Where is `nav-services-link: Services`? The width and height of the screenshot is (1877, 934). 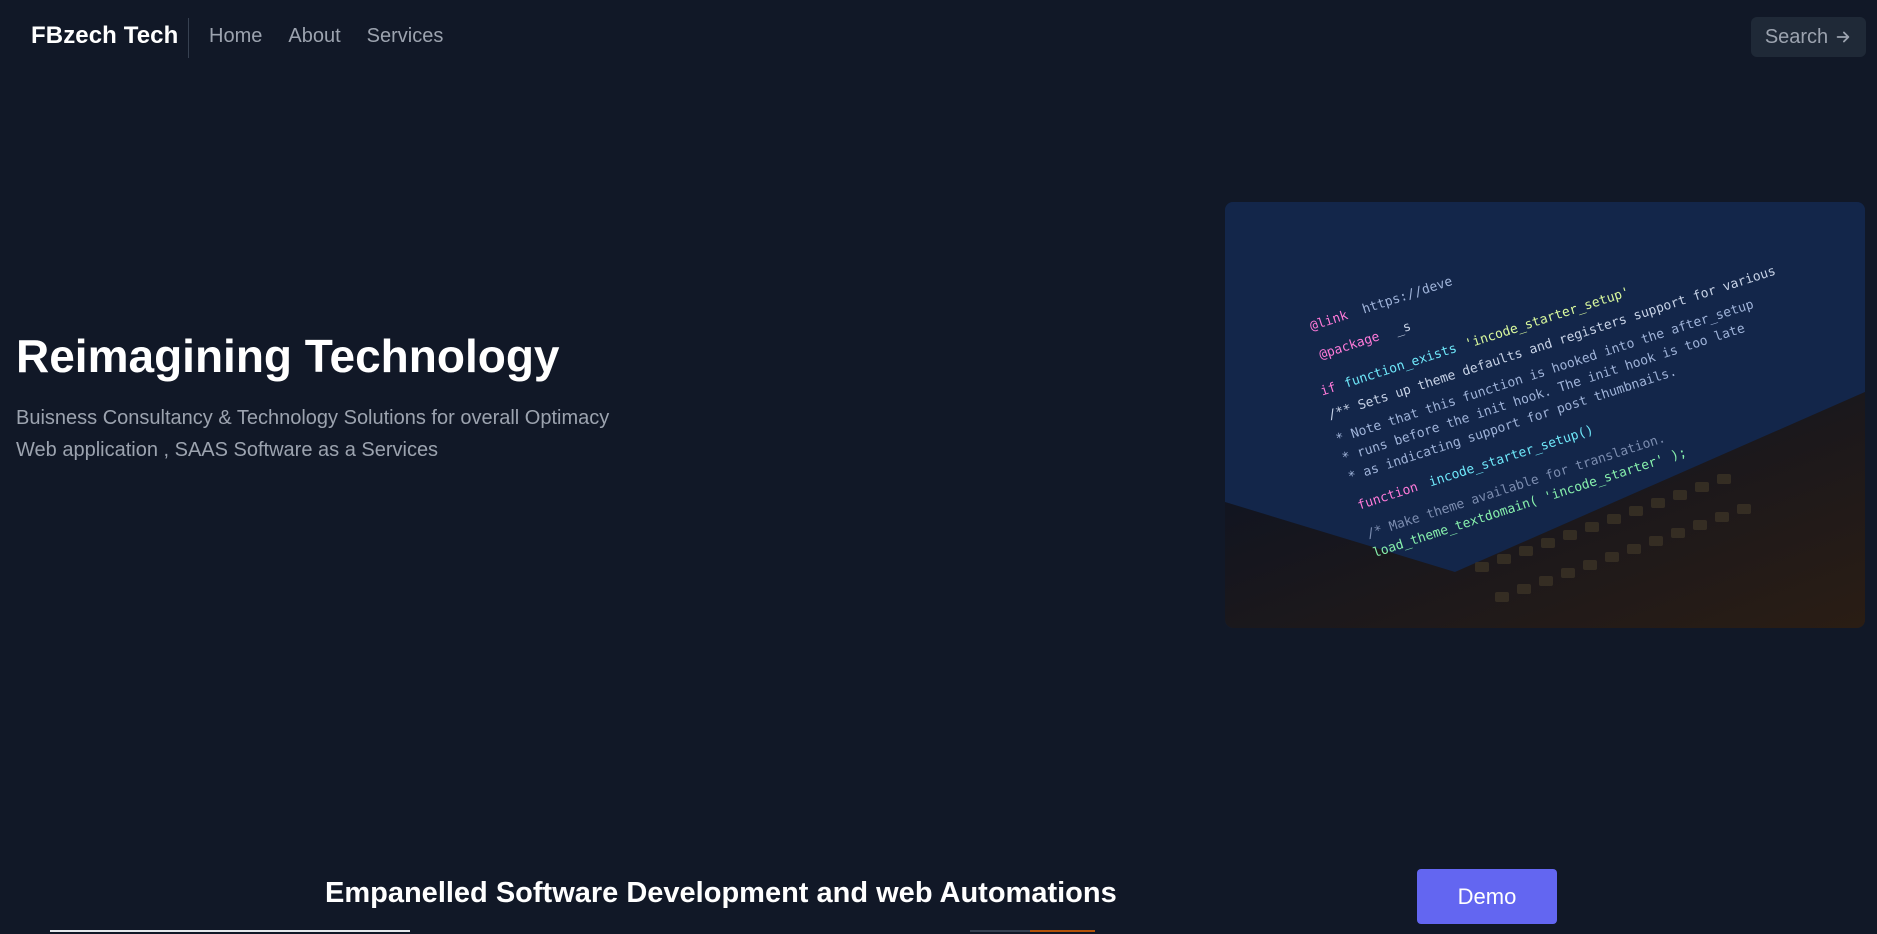 nav-services-link: Services is located at coordinates (405, 36).